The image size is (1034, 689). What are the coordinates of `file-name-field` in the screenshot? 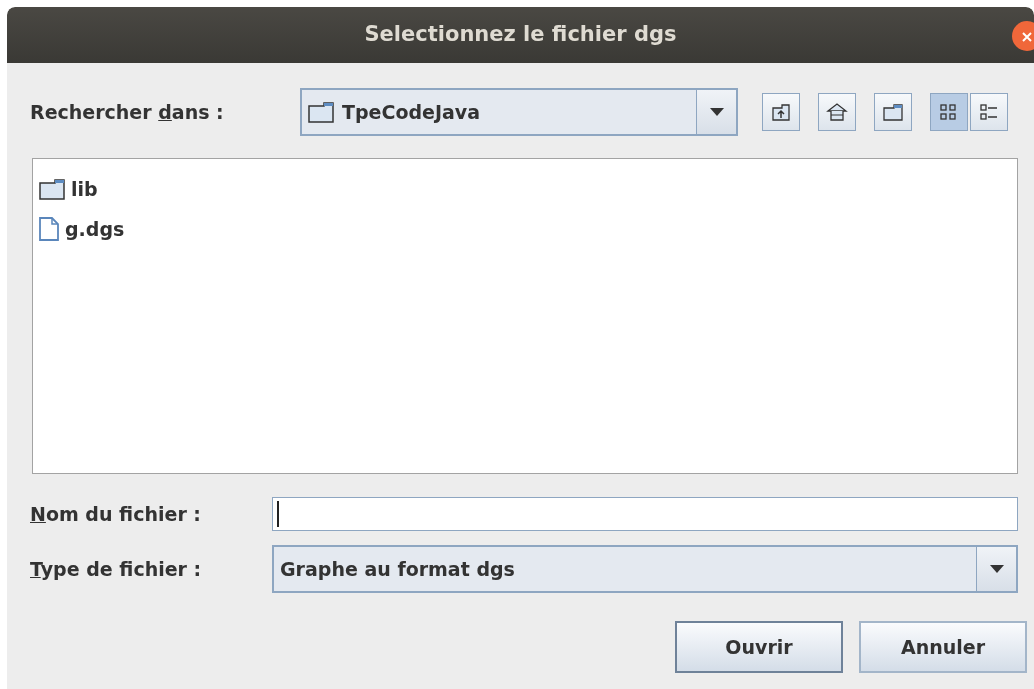 It's located at (645, 514).